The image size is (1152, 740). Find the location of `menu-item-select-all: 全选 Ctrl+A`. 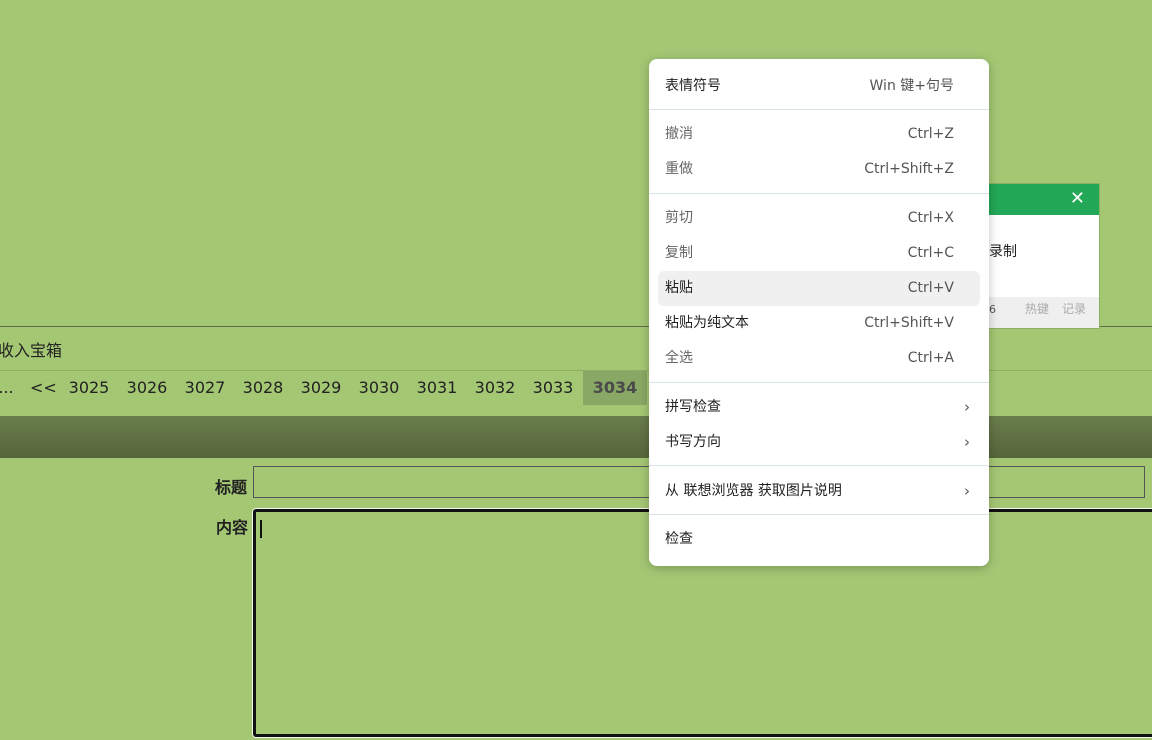

menu-item-select-all: 全选 Ctrl+A is located at coordinates (819, 358).